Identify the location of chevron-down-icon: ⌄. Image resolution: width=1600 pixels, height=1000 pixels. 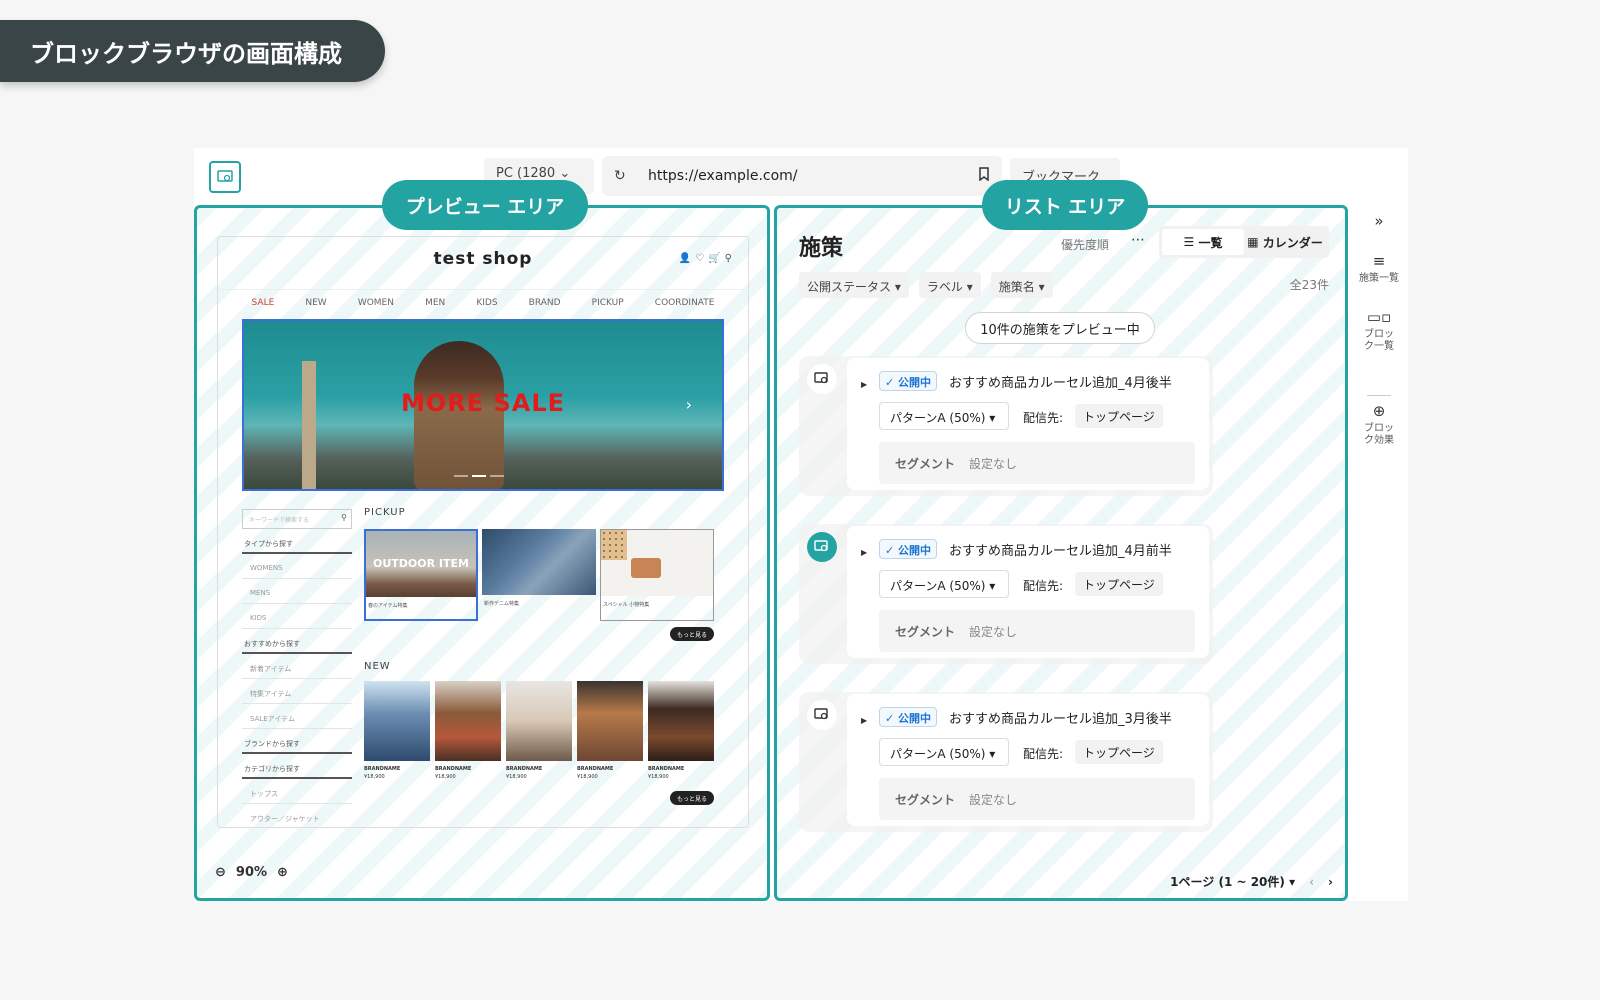
(565, 173).